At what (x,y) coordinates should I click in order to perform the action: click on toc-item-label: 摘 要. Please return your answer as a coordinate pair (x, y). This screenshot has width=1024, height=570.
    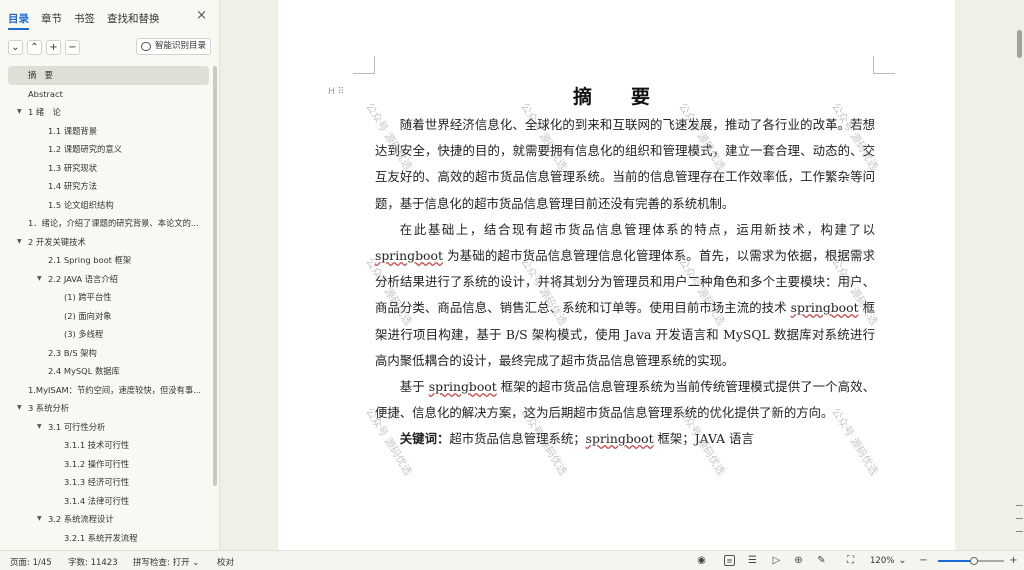
    Looking at the image, I should click on (40, 75).